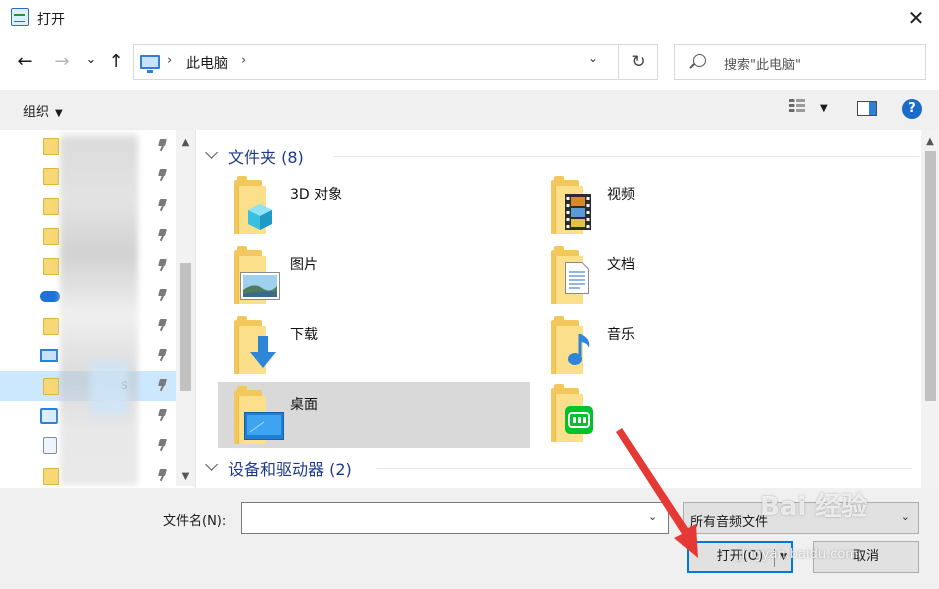 The width and height of the screenshot is (939, 589). What do you see at coordinates (207, 63) in the screenshot?
I see `breadcrumb-this-pc: 此电脑` at bounding box center [207, 63].